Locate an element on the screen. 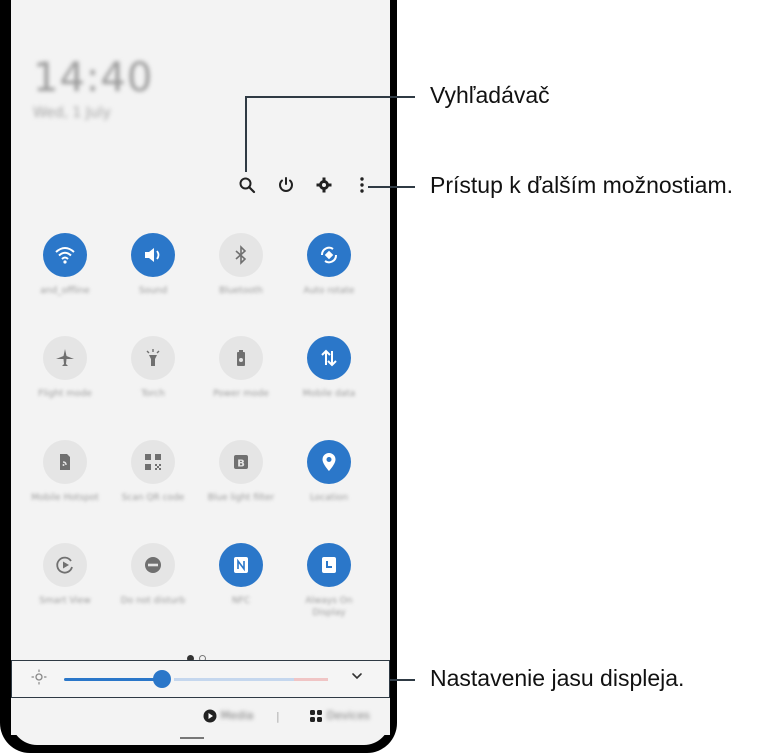 This screenshot has height=753, width=777. quick-setting-tile: Power mode is located at coordinates (241, 386).